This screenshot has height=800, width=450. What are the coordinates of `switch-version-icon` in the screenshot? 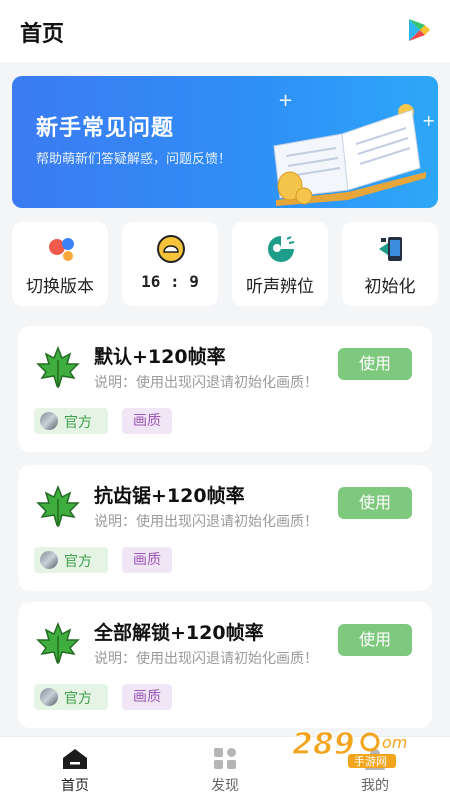 It's located at (61, 249).